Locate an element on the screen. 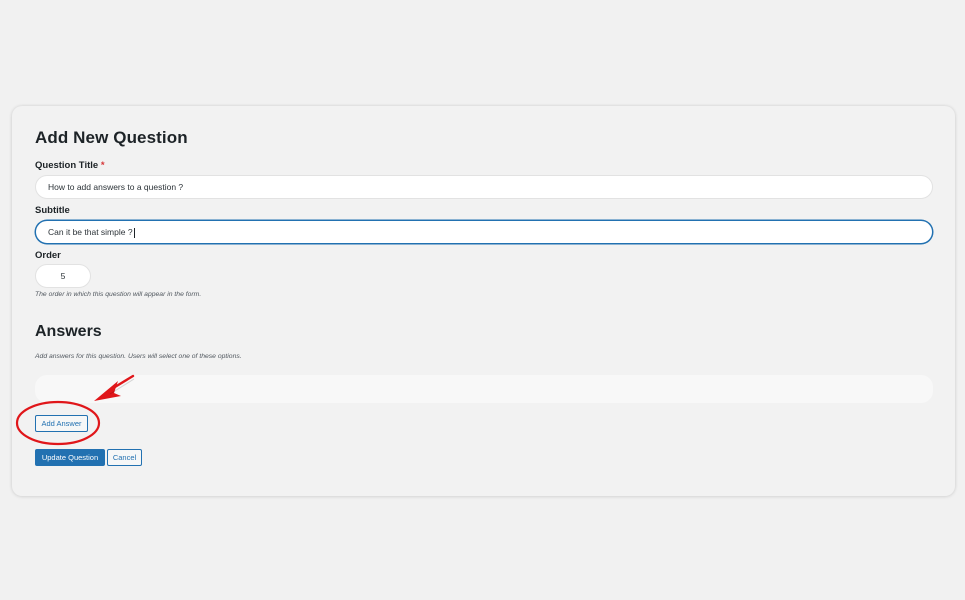  order-input: 5 is located at coordinates (63, 276).